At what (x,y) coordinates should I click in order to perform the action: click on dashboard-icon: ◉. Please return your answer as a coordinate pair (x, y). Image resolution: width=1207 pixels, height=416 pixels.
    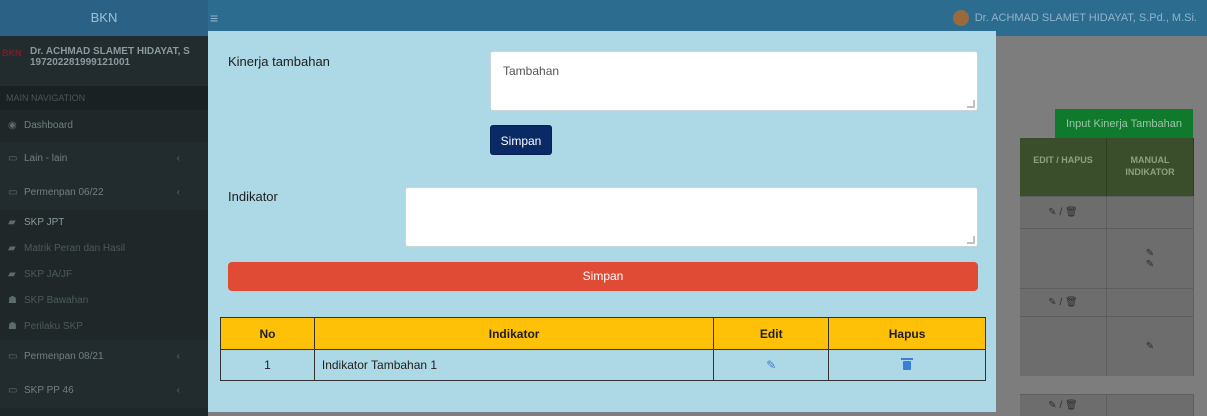
    Looking at the image, I should click on (12, 125).